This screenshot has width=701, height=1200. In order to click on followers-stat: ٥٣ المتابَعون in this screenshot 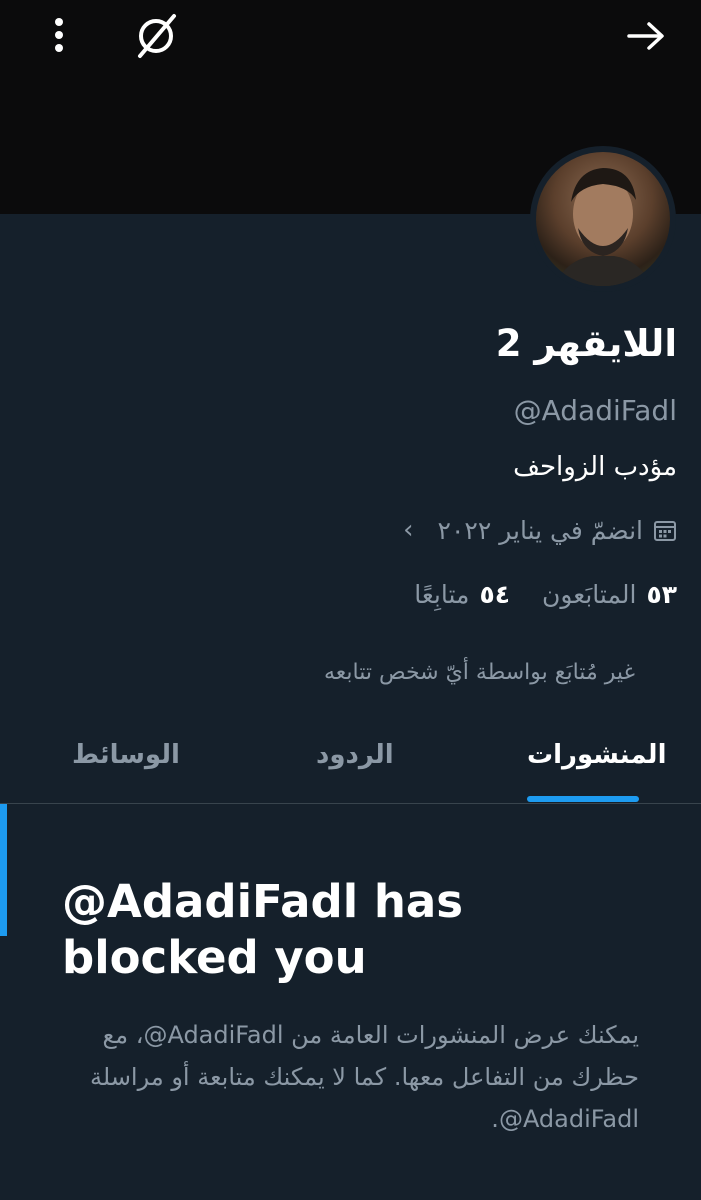, I will do `click(609, 594)`.